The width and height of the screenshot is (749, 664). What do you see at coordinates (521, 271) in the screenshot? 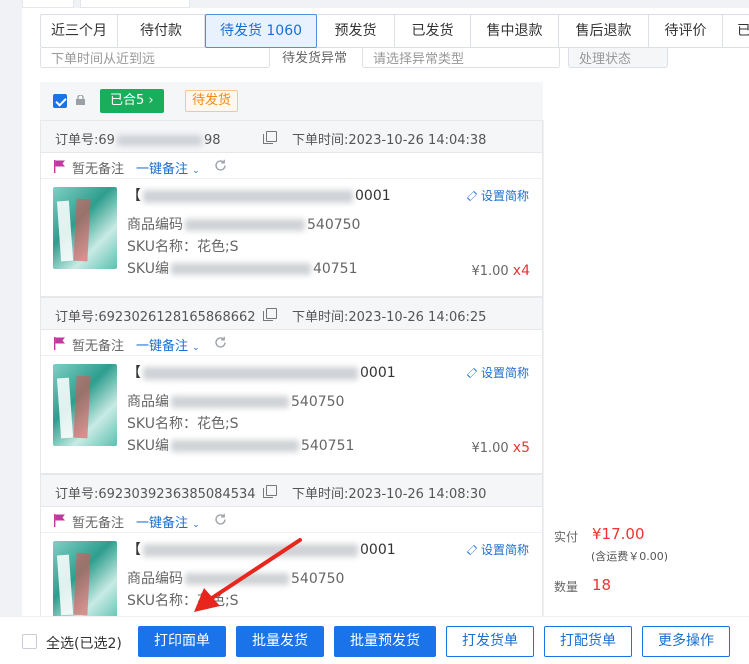
I see `item-quantity: x4` at bounding box center [521, 271].